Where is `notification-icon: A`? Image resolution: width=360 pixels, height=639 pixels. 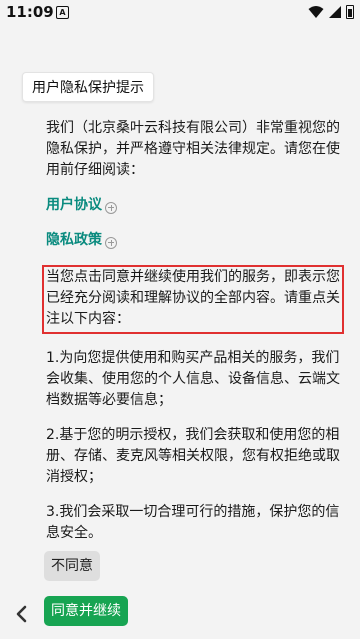 notification-icon: A is located at coordinates (62, 12).